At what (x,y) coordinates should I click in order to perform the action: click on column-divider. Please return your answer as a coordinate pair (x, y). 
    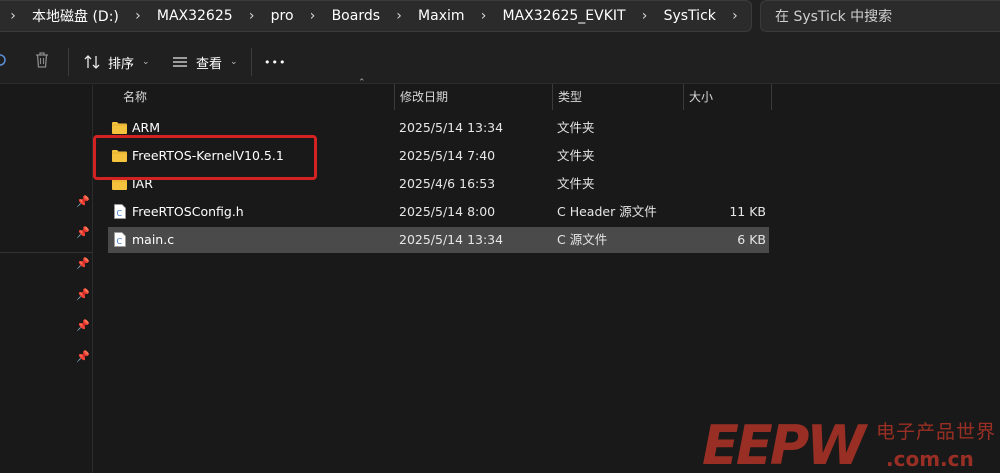
    Looking at the image, I should click on (771, 97).